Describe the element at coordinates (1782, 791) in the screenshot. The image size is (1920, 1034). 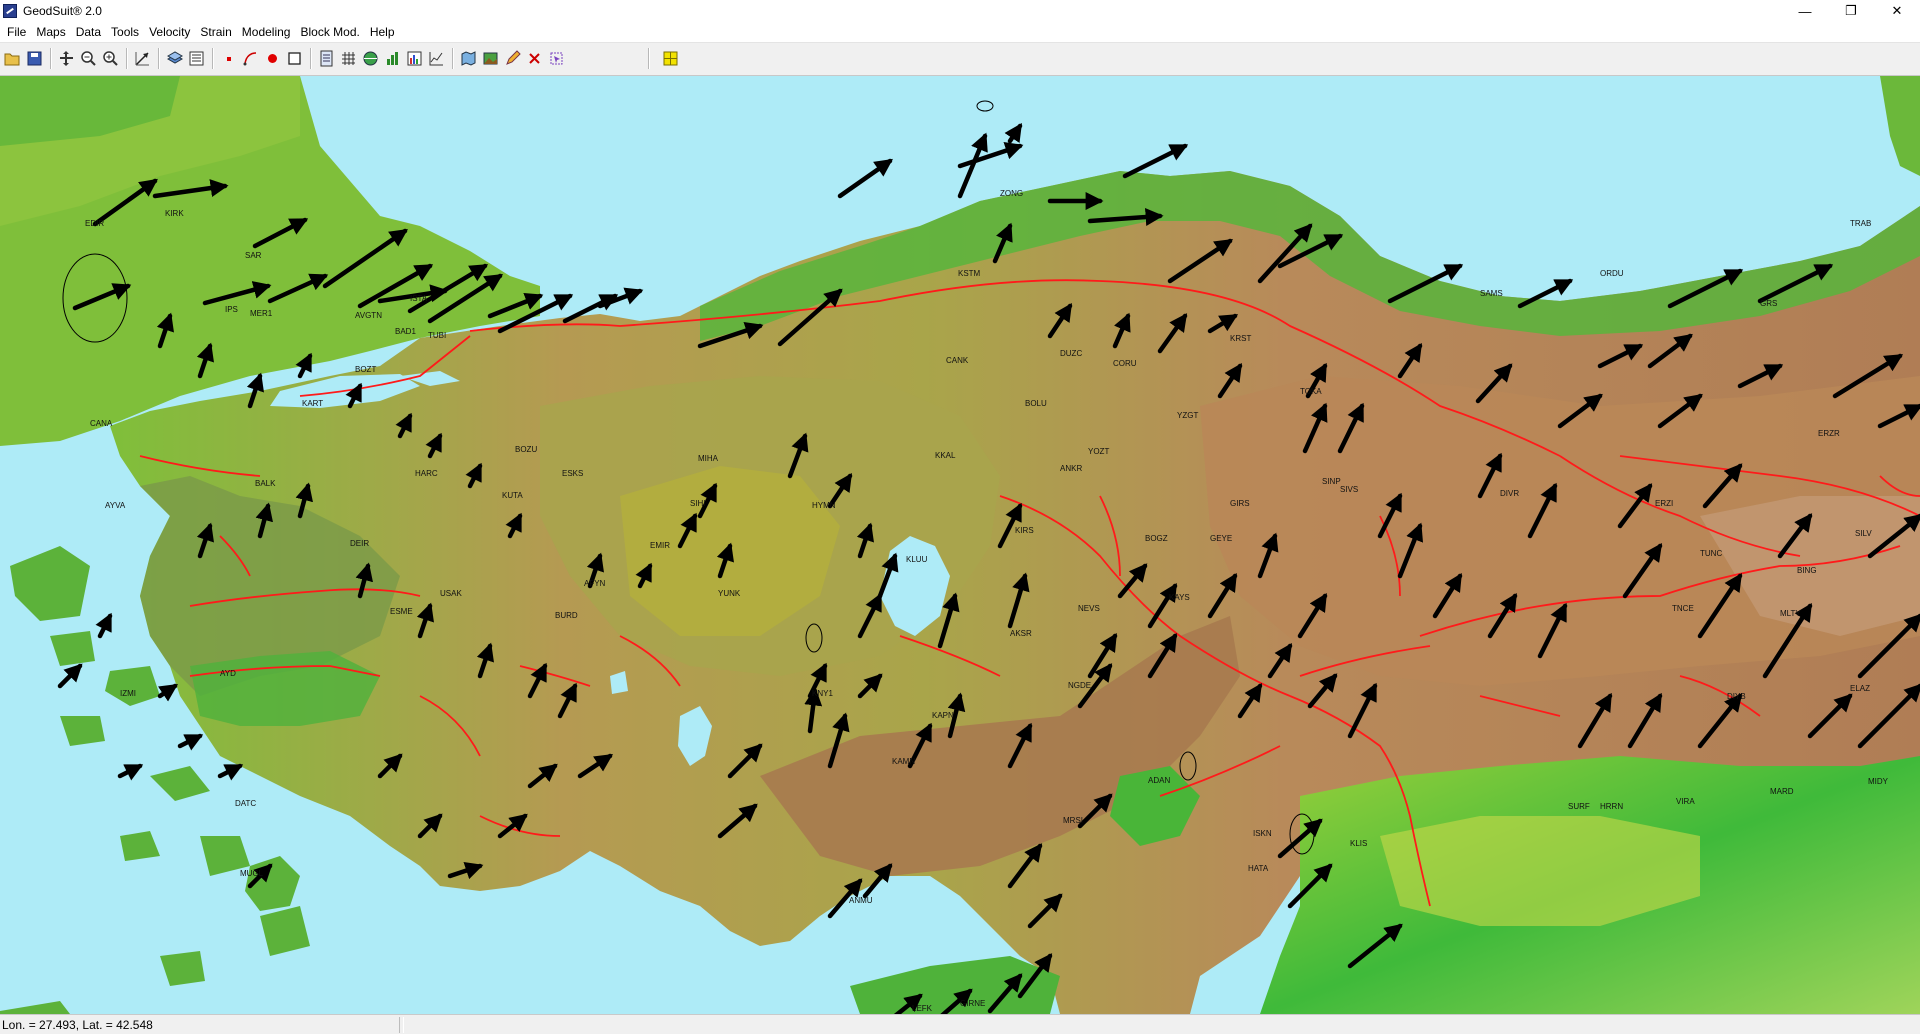
I see `station-label: MARD` at that location.